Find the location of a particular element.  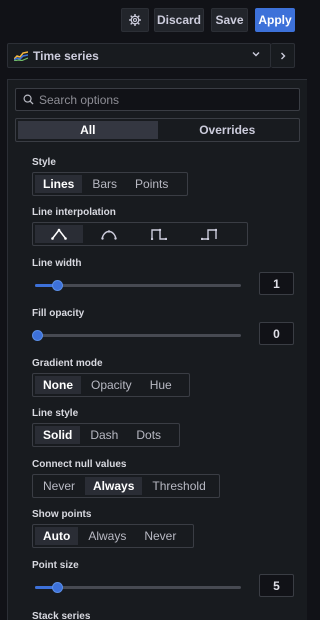

style-lines-option: Lines is located at coordinates (59, 184).